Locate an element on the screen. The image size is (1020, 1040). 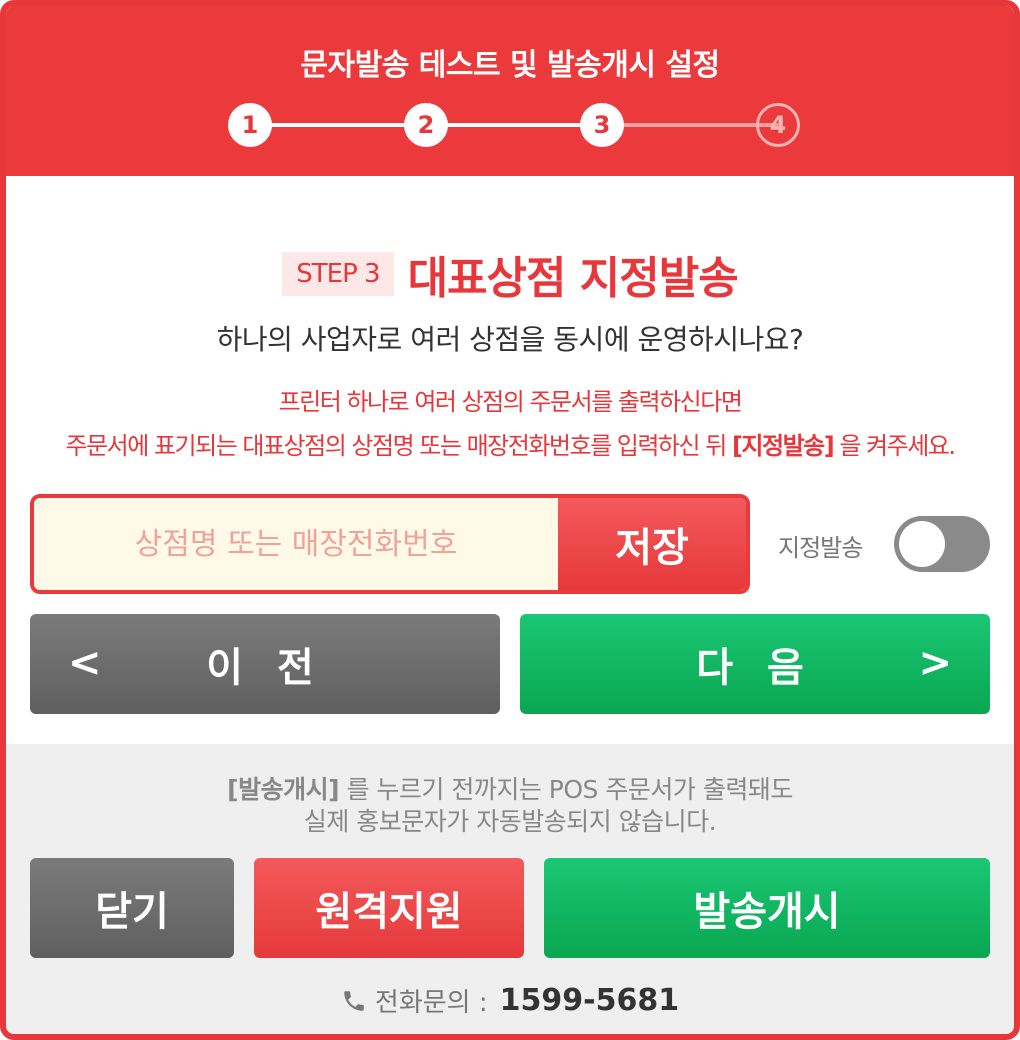
dialog-title: 문자발송 테스트 및 발송개시 설정 is located at coordinates (510, 65).